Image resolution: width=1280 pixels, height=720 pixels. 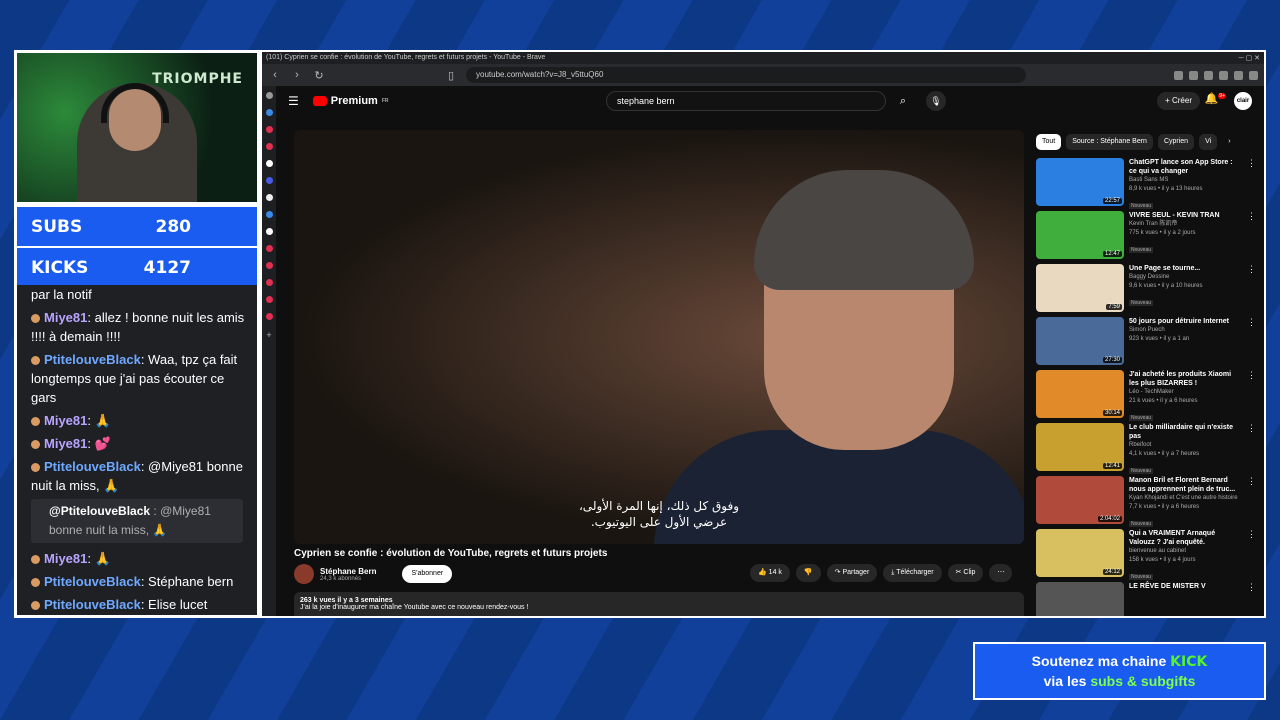 What do you see at coordinates (1141, 418) in the screenshot?
I see `new-badge: Nouveau` at bounding box center [1141, 418].